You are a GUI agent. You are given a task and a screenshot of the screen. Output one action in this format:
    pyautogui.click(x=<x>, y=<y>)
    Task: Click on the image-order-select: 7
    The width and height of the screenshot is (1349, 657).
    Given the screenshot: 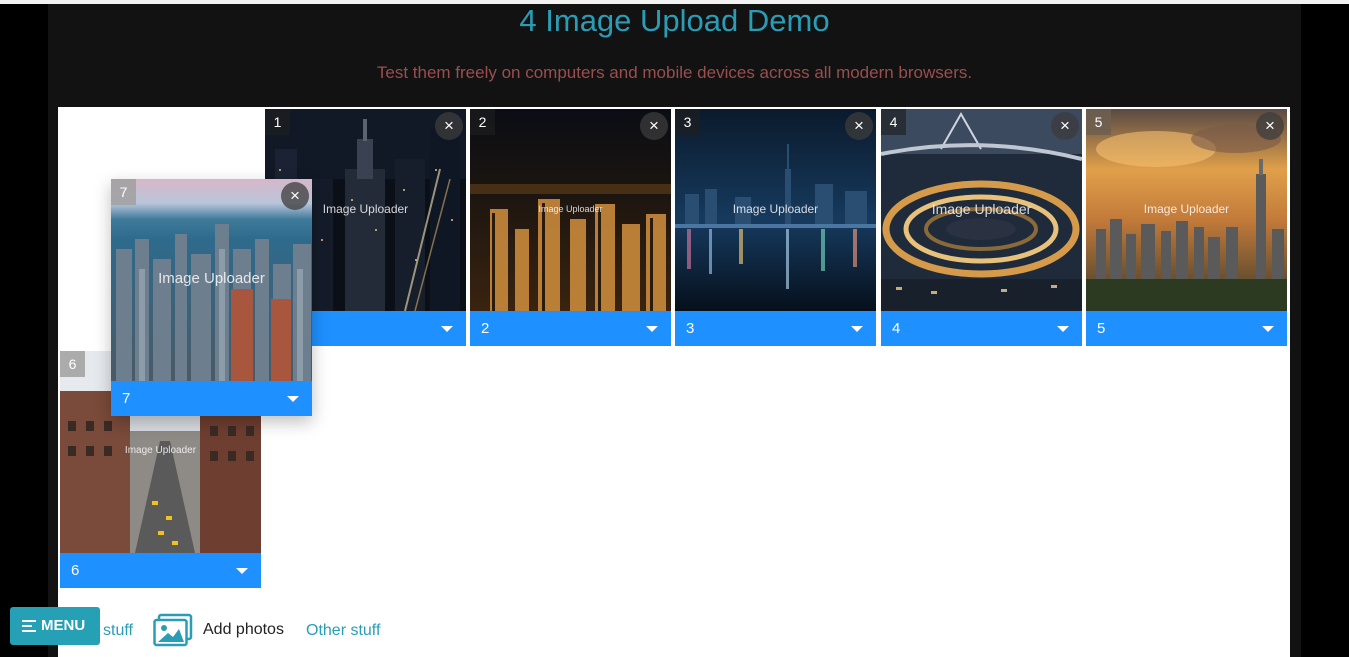 What is the action you would take?
    pyautogui.click(x=211, y=398)
    